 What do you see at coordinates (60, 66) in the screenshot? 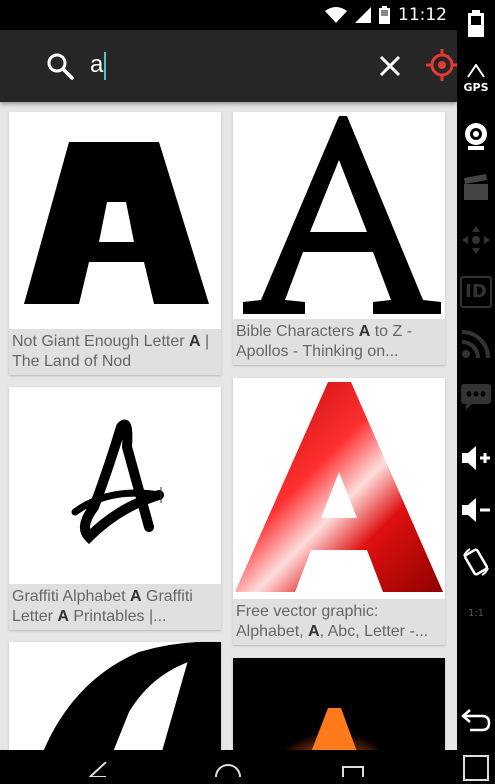
I see `search-icon` at bounding box center [60, 66].